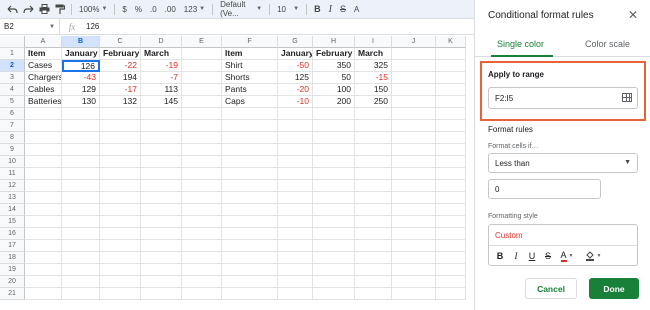  I want to click on item-cell: Pants, so click(250, 90).